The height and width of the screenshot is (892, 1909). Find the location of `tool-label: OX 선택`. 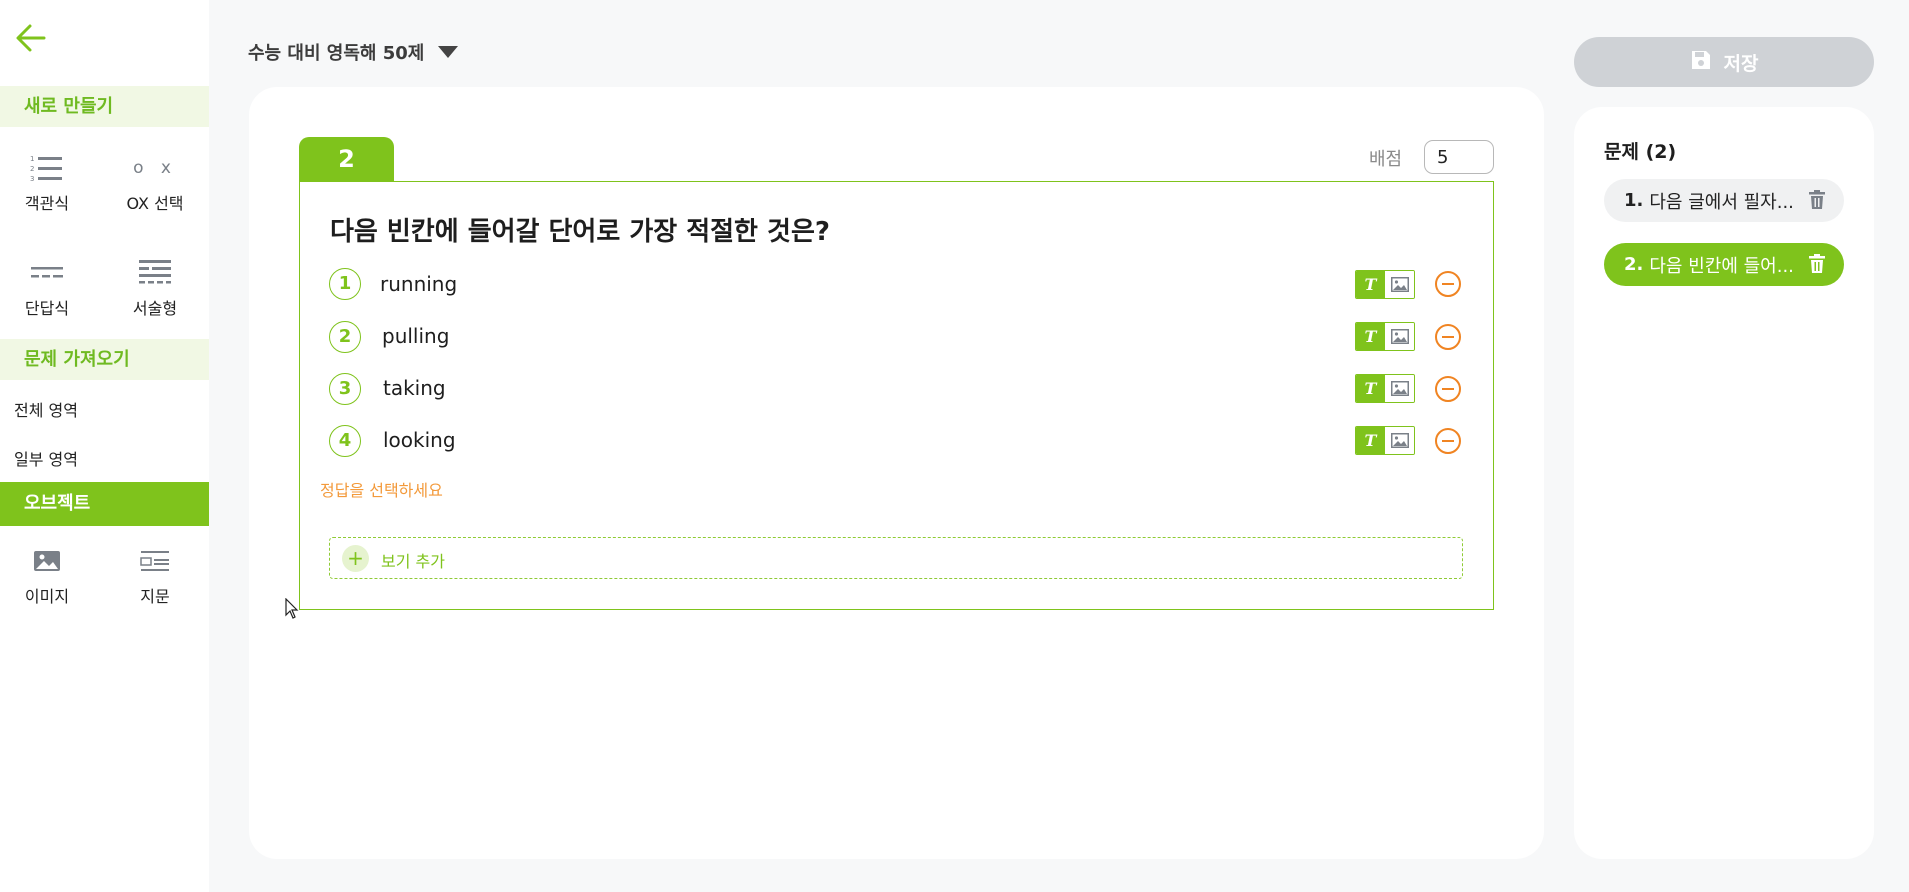

tool-label: OX 선택 is located at coordinates (155, 203).